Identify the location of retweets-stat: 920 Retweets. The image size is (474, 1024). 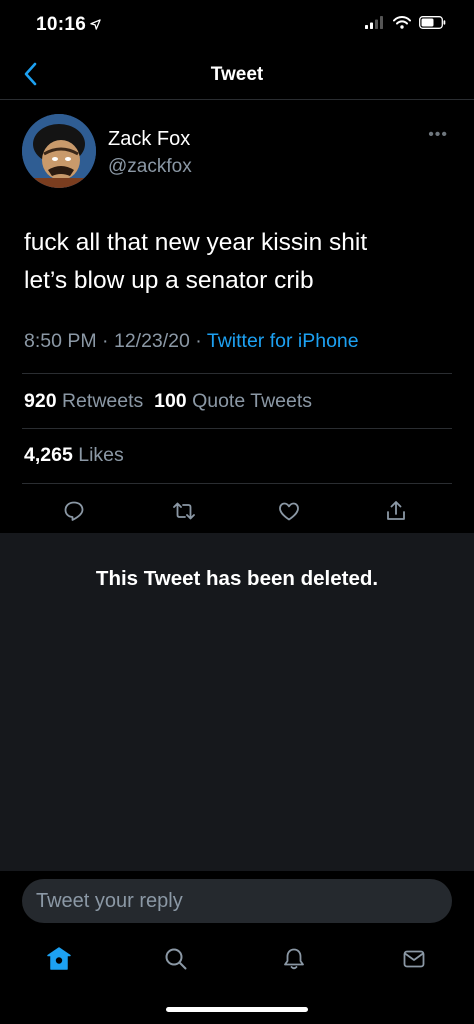
(83, 401).